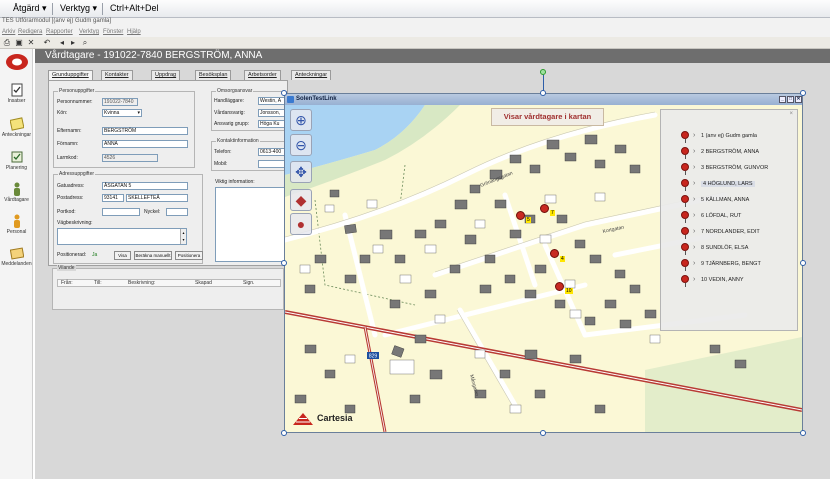  Describe the element at coordinates (67, 158) in the screenshot. I see `larmkod-label: Larmkod:` at that location.